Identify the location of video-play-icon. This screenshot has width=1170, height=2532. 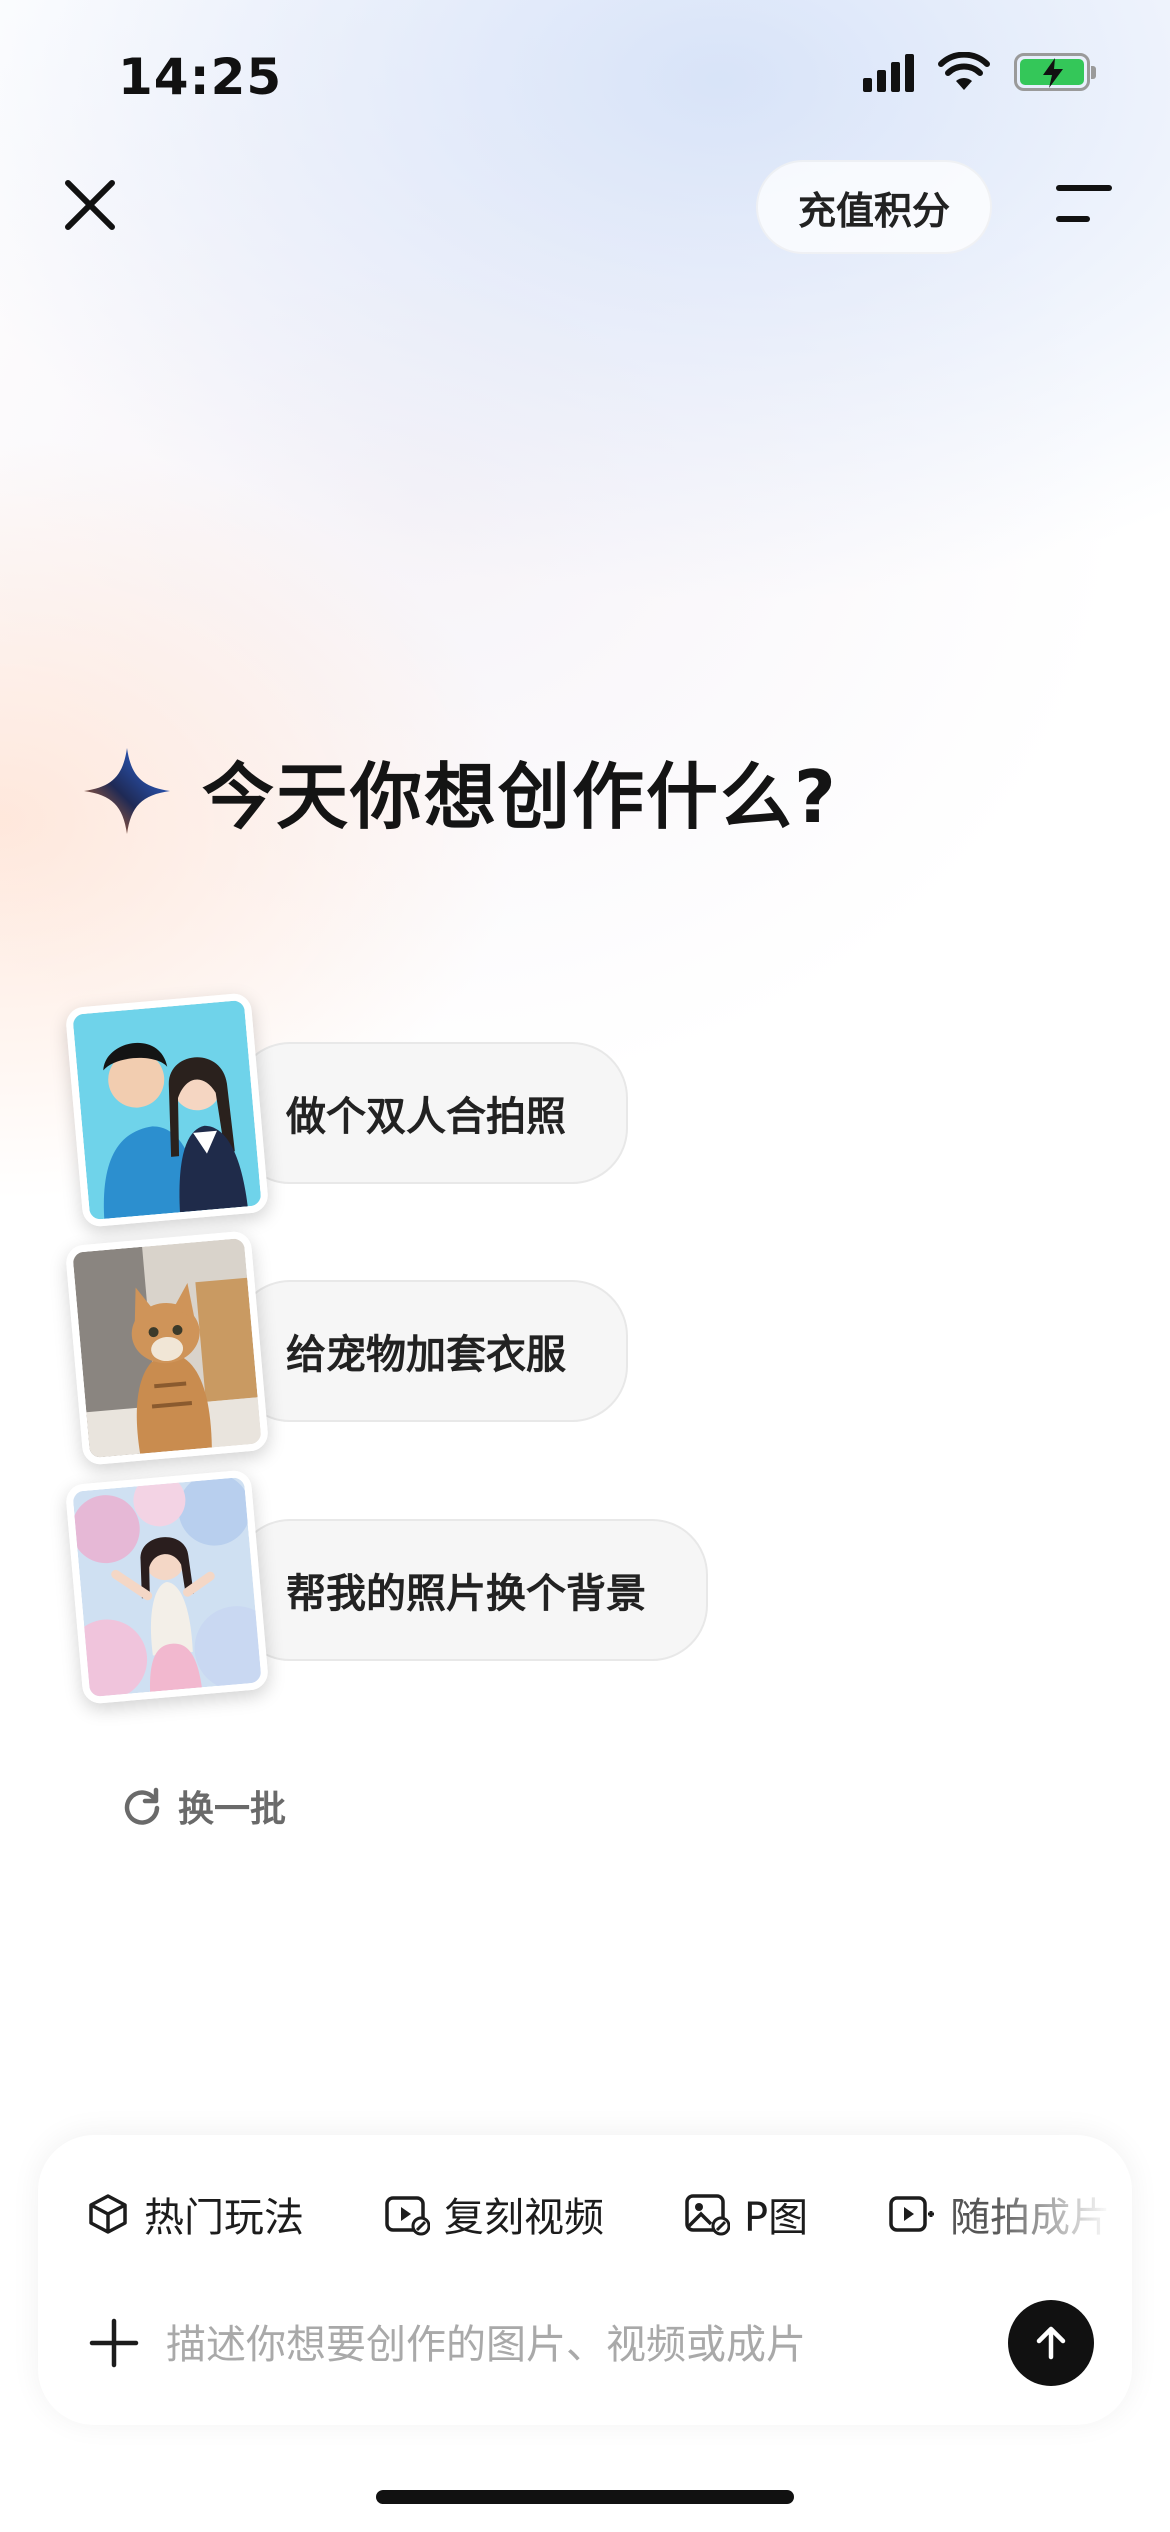
(912, 2214).